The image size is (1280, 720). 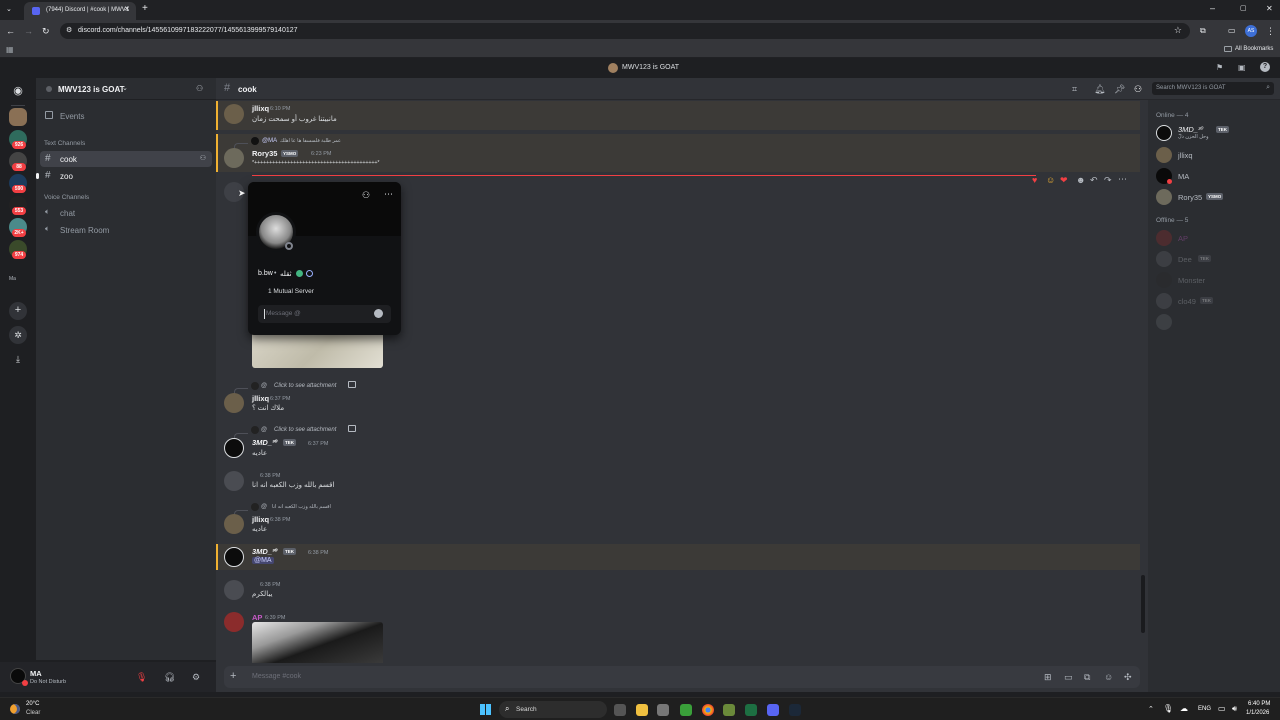 I want to click on invite-people-icon: ⚇, so click(x=199, y=88).